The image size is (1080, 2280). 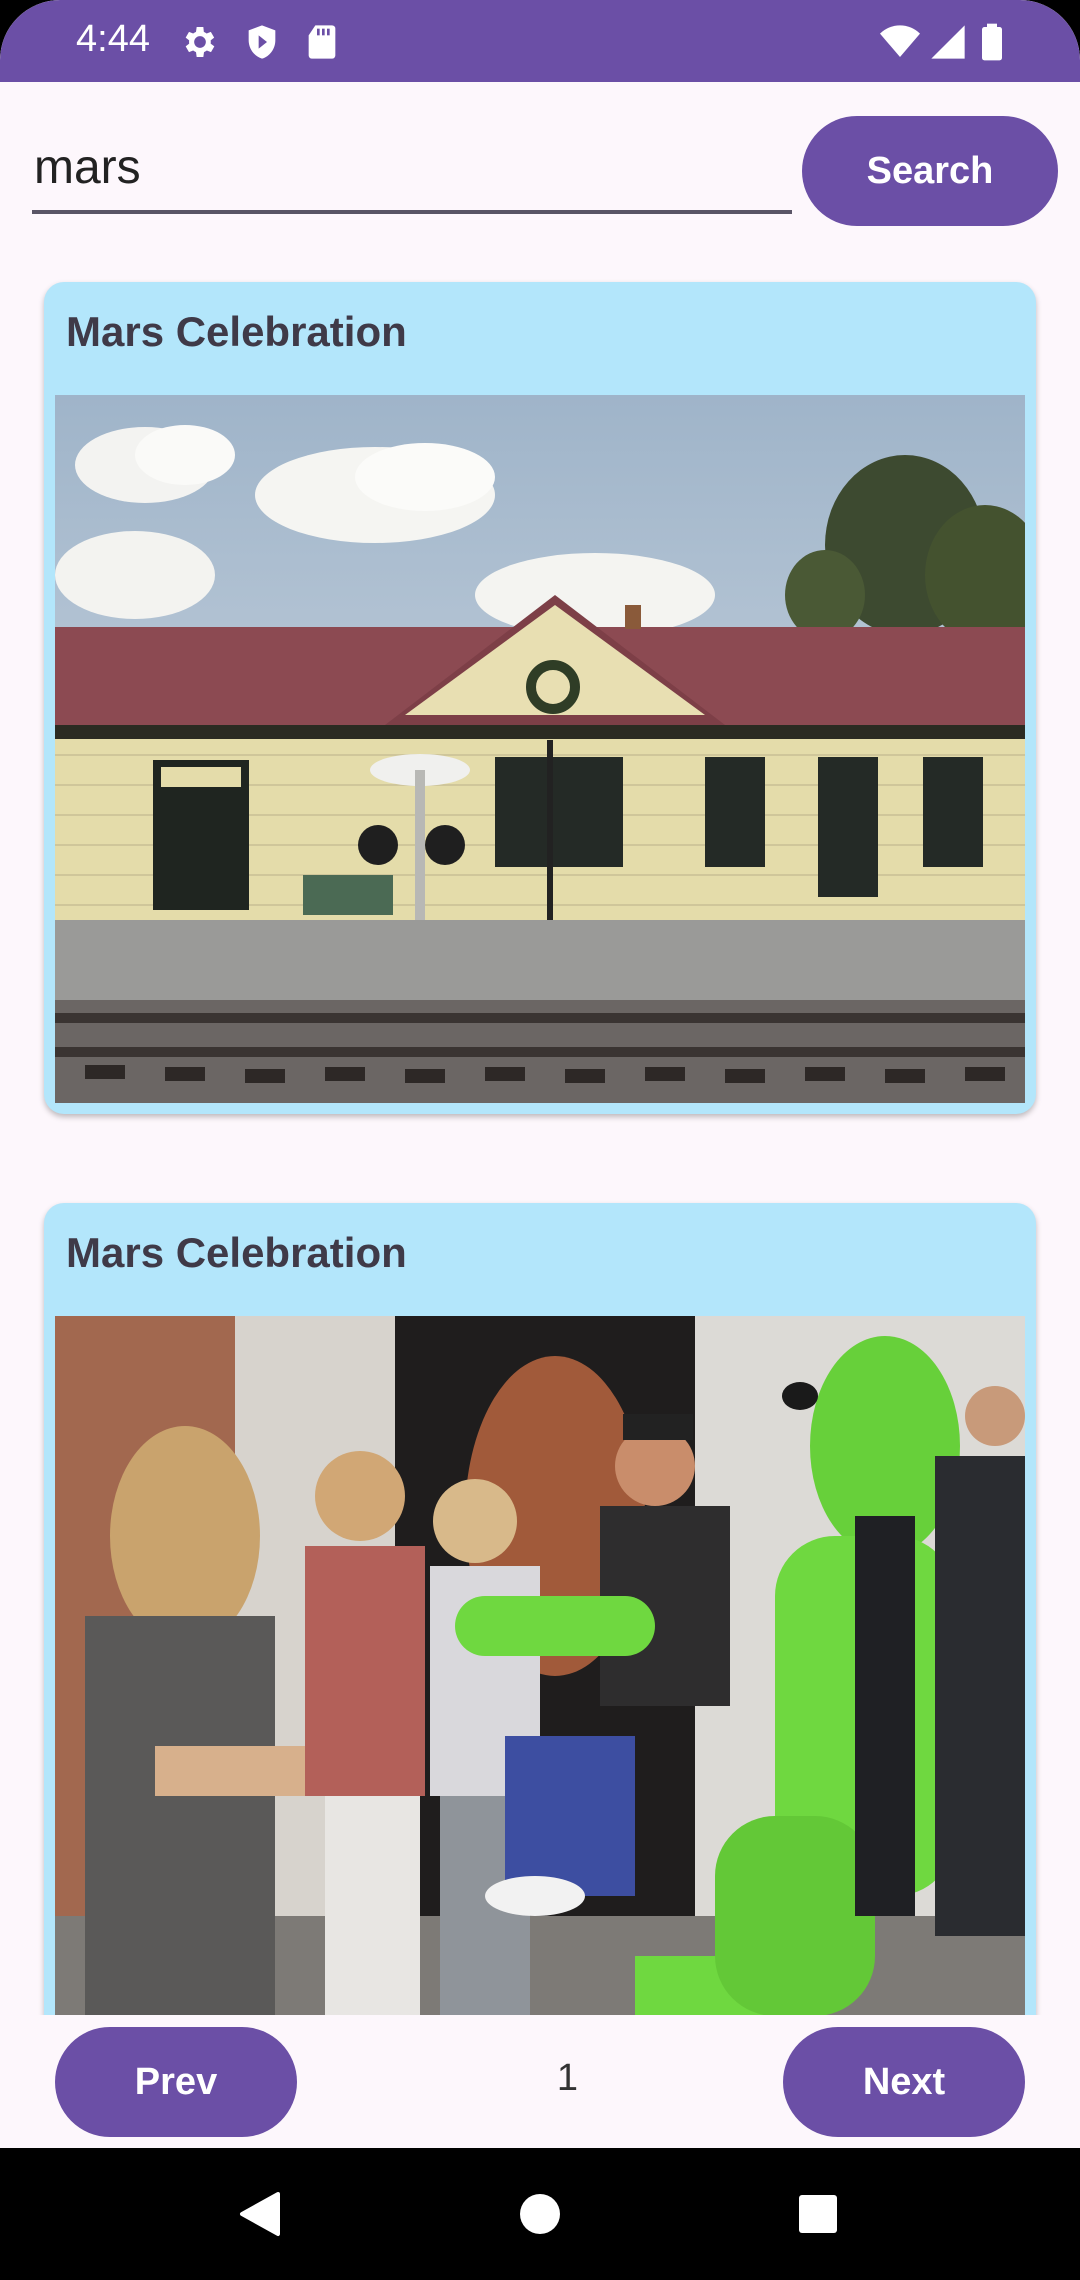 I want to click on system-nav-bar, so click(x=540, y=2214).